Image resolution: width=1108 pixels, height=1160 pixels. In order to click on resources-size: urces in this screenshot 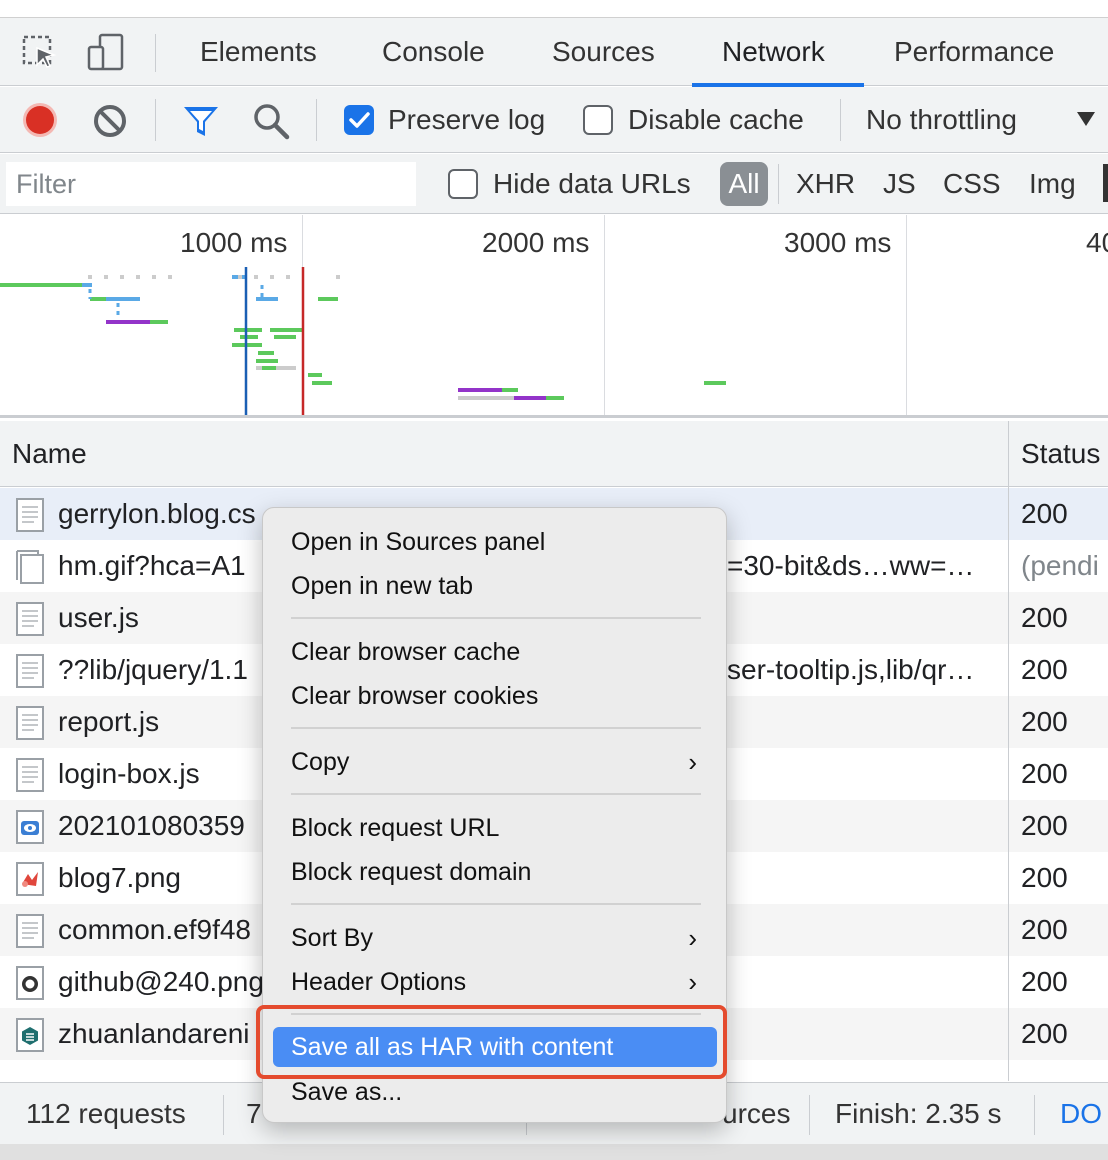, I will do `click(756, 1113)`.